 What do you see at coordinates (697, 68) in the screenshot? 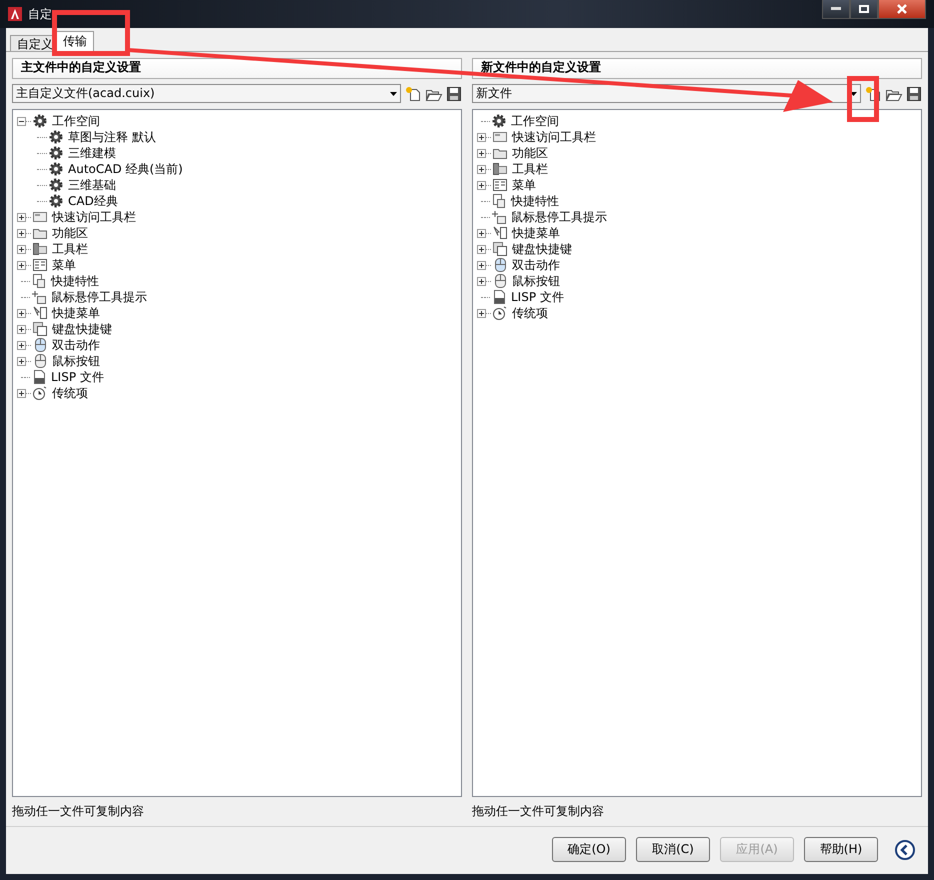
I see `panel-header: 新文件中的自定义设置` at bounding box center [697, 68].